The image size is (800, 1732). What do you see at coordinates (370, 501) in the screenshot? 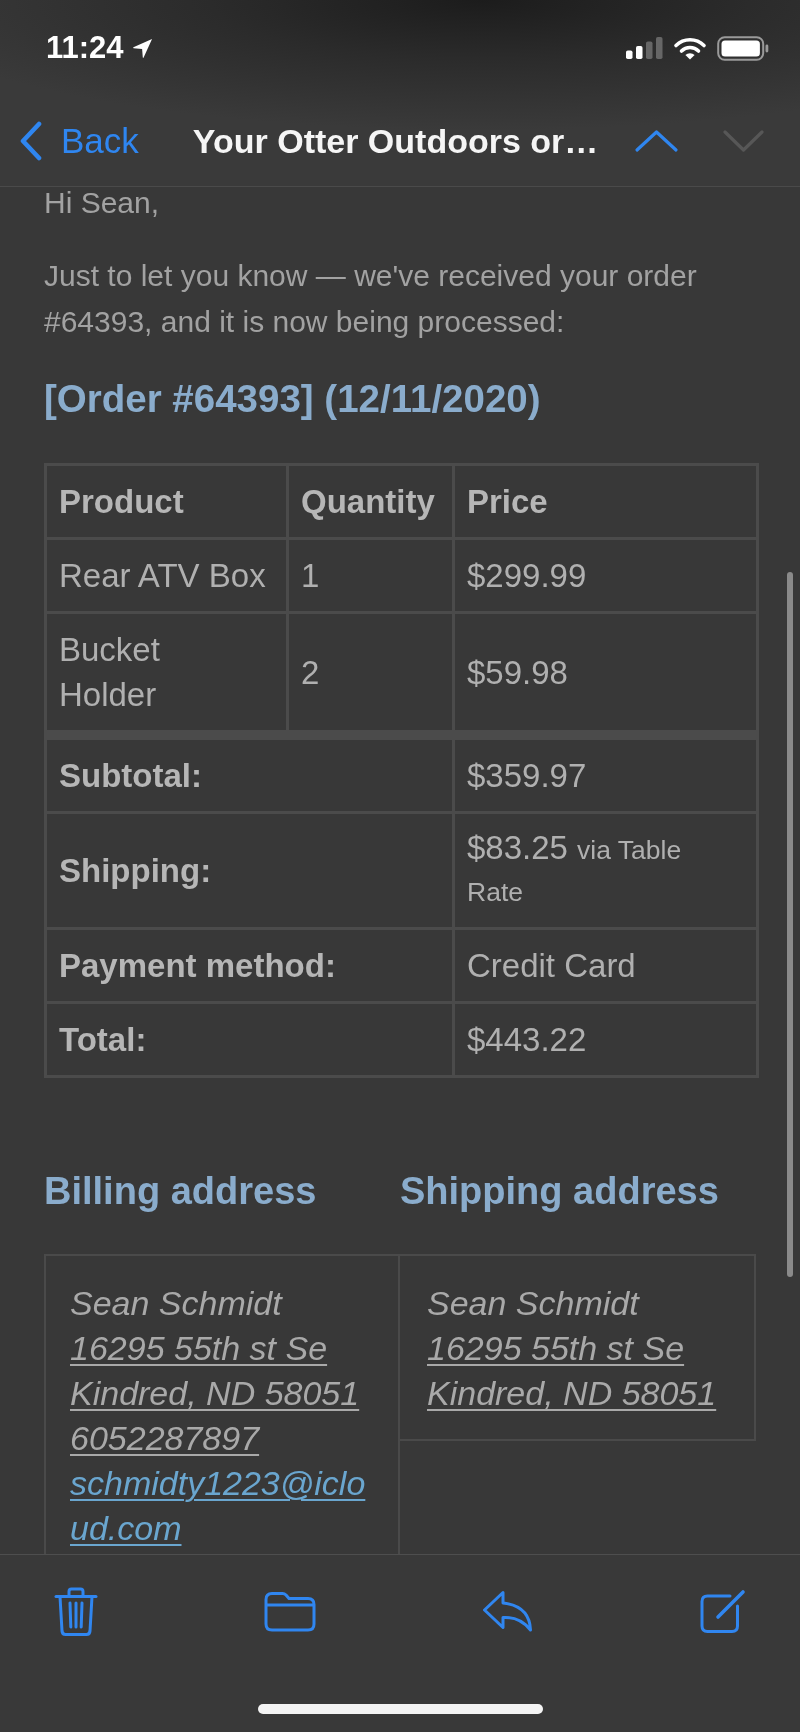
I see `column-header: Quantity` at bounding box center [370, 501].